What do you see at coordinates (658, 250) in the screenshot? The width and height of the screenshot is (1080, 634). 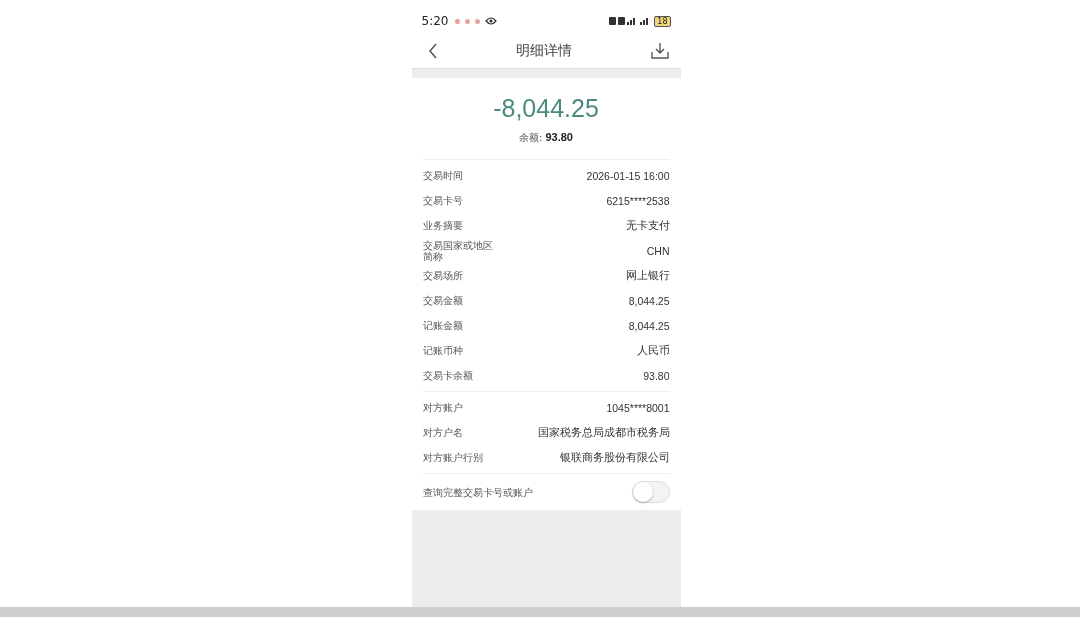 I see `detail-value: CHN` at bounding box center [658, 250].